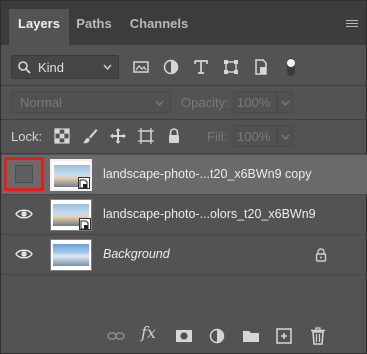 Image resolution: width=367 pixels, height=354 pixels. I want to click on layer-name: Background, so click(136, 254).